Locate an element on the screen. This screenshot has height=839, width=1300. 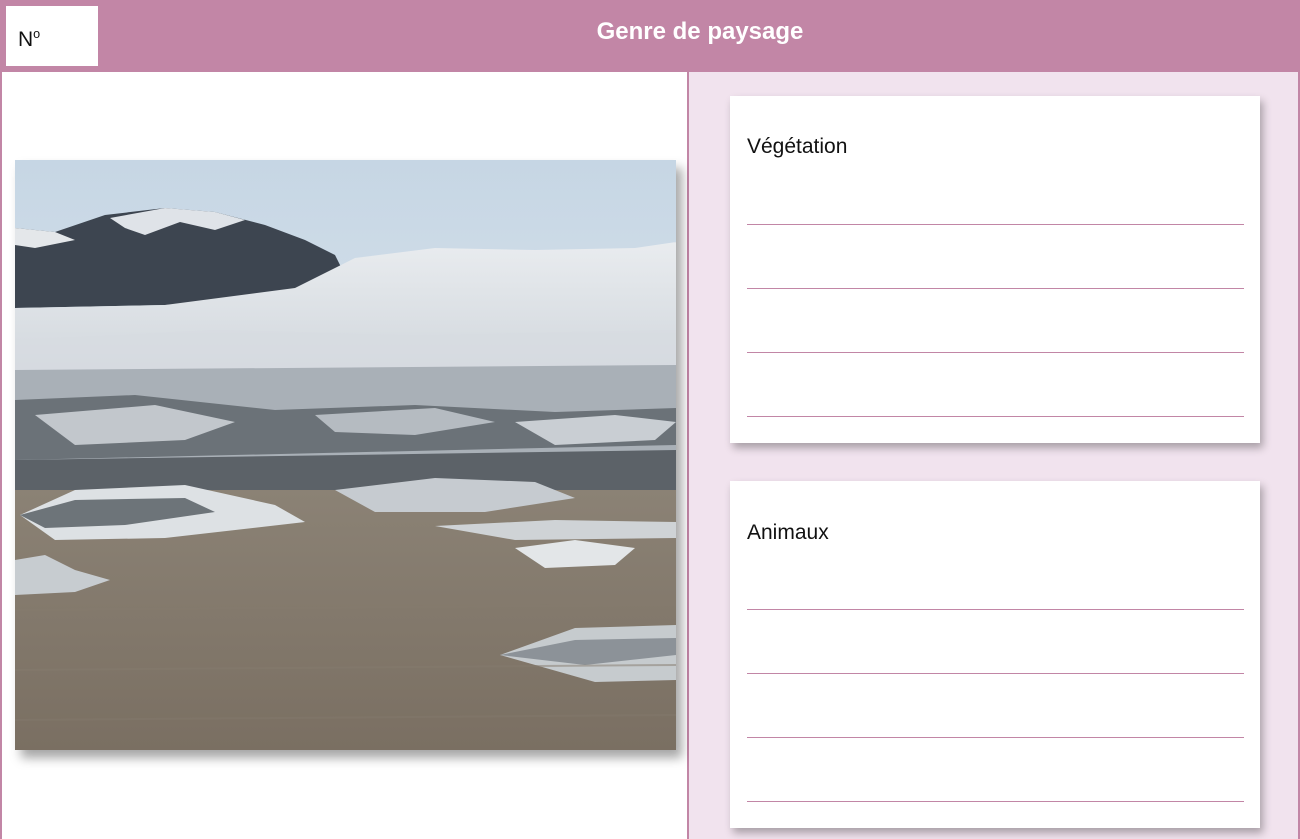
header-bar: No Genre de paysage is located at coordinates (650, 36).